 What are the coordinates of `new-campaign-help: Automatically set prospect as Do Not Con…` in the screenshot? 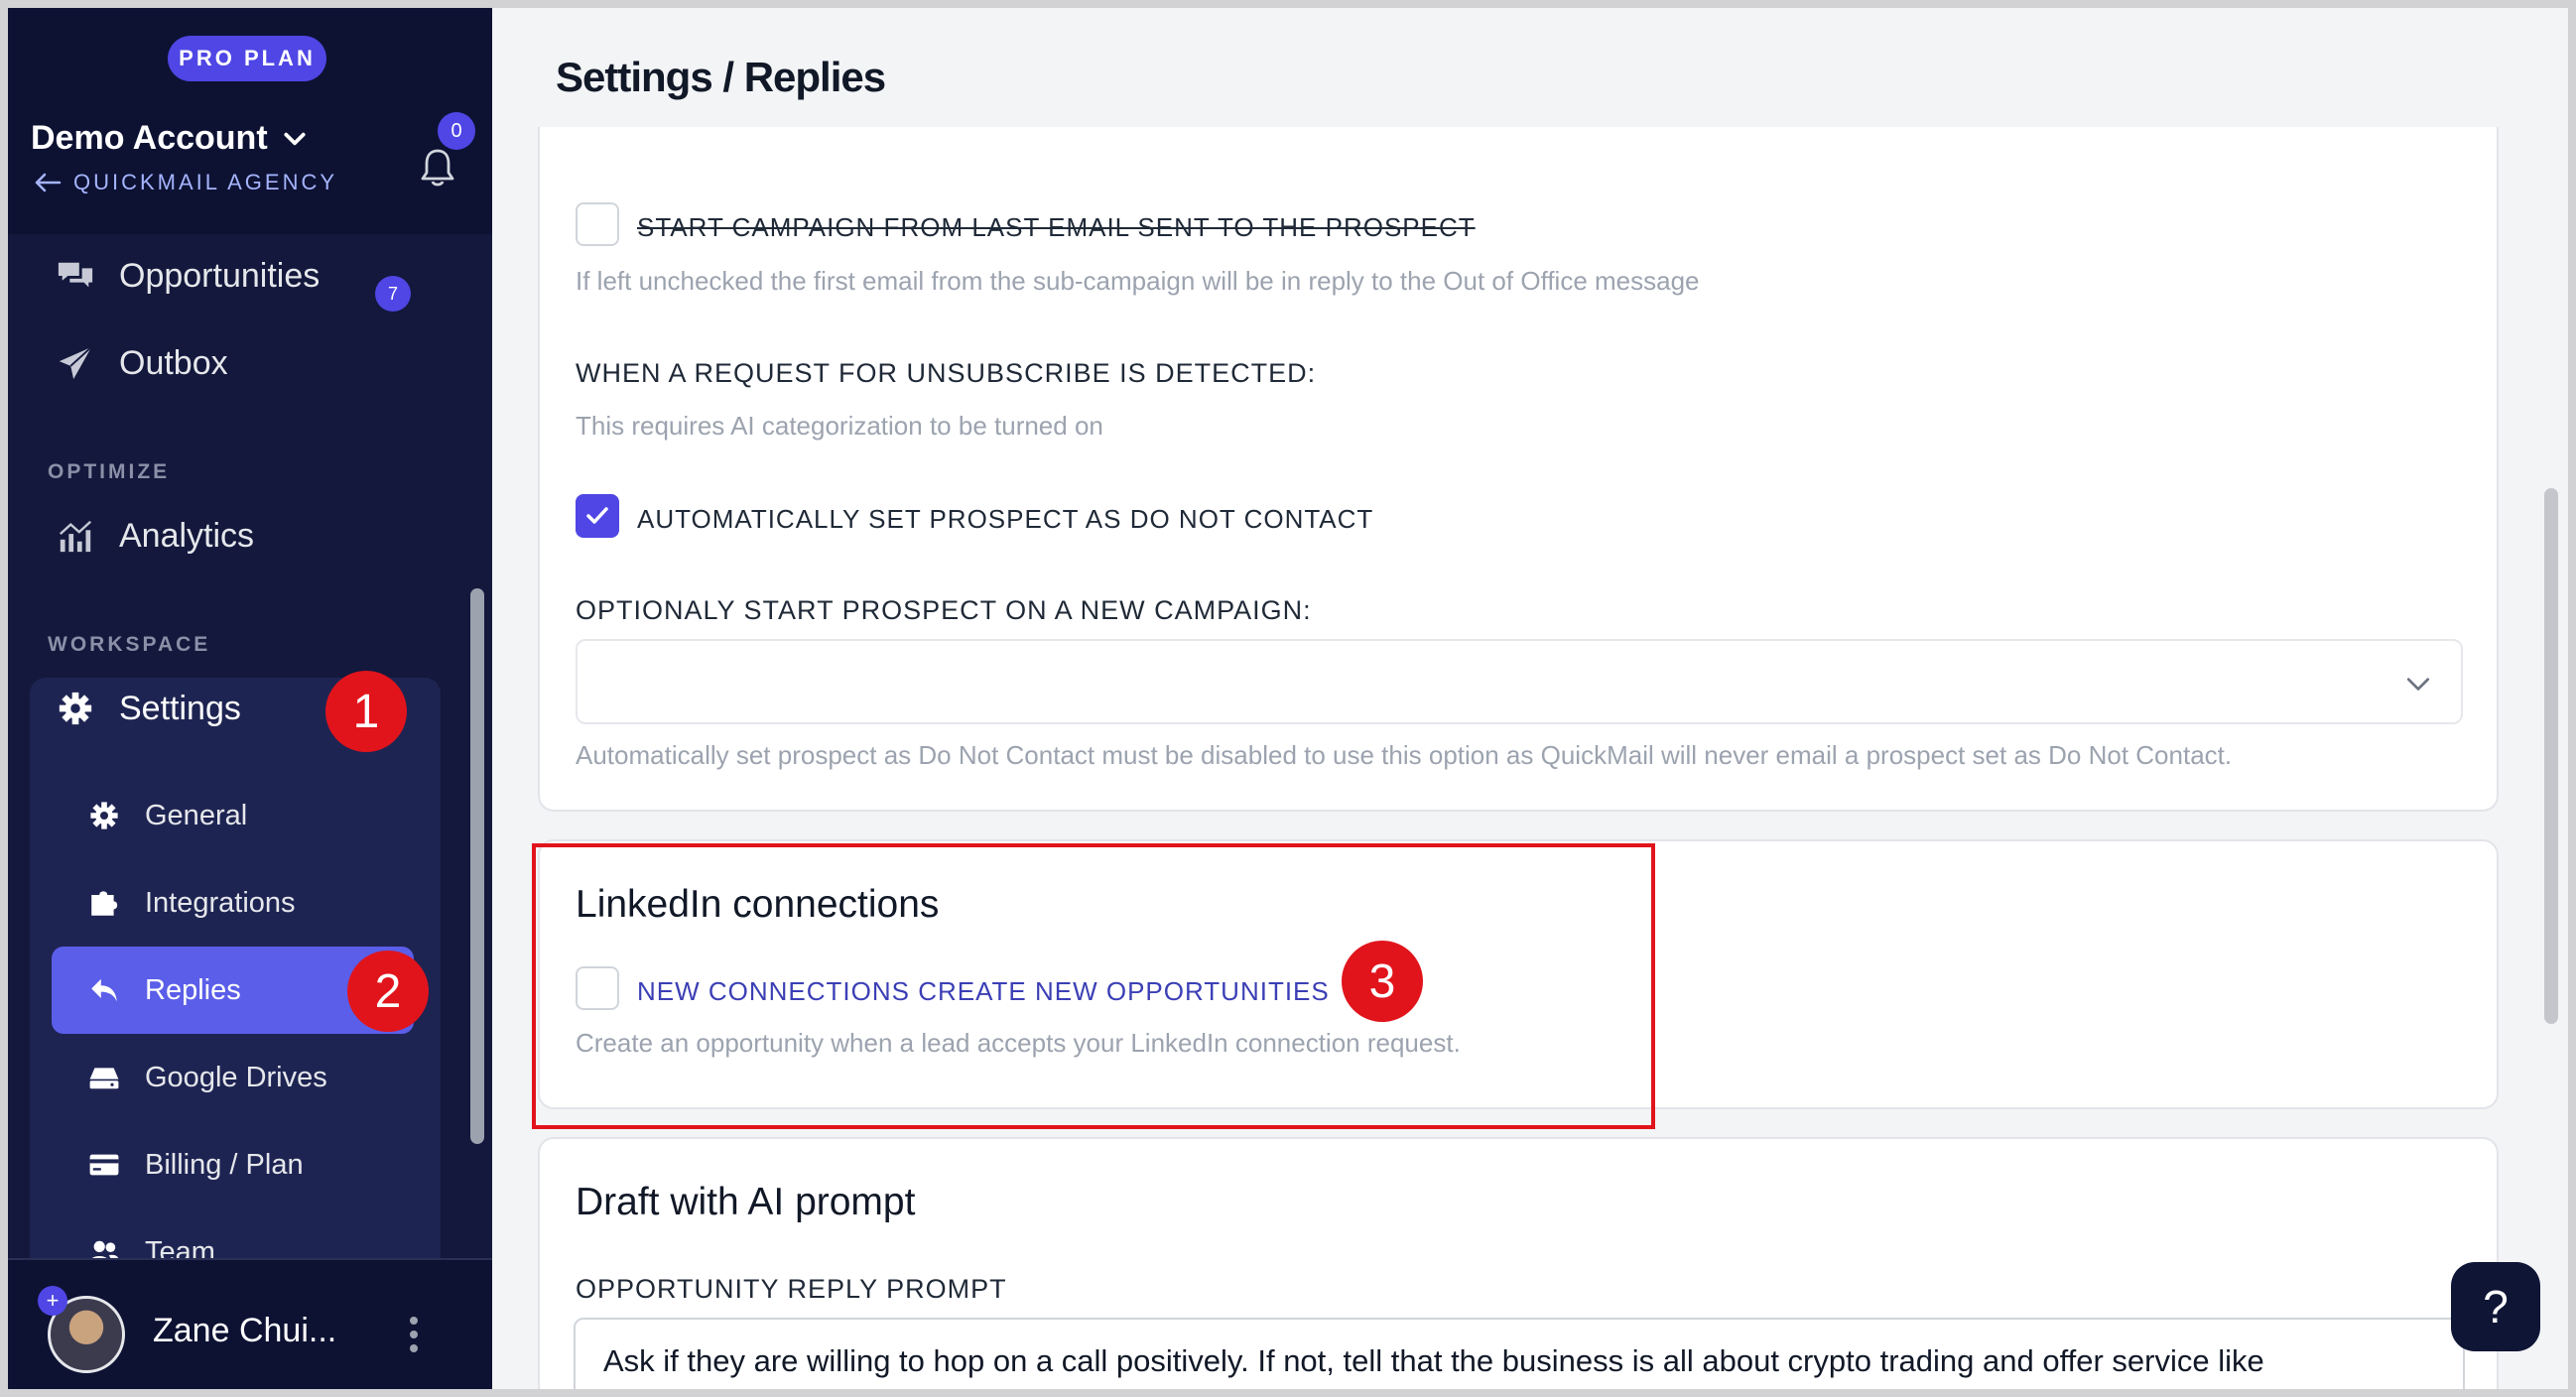 It's located at (1405, 755).